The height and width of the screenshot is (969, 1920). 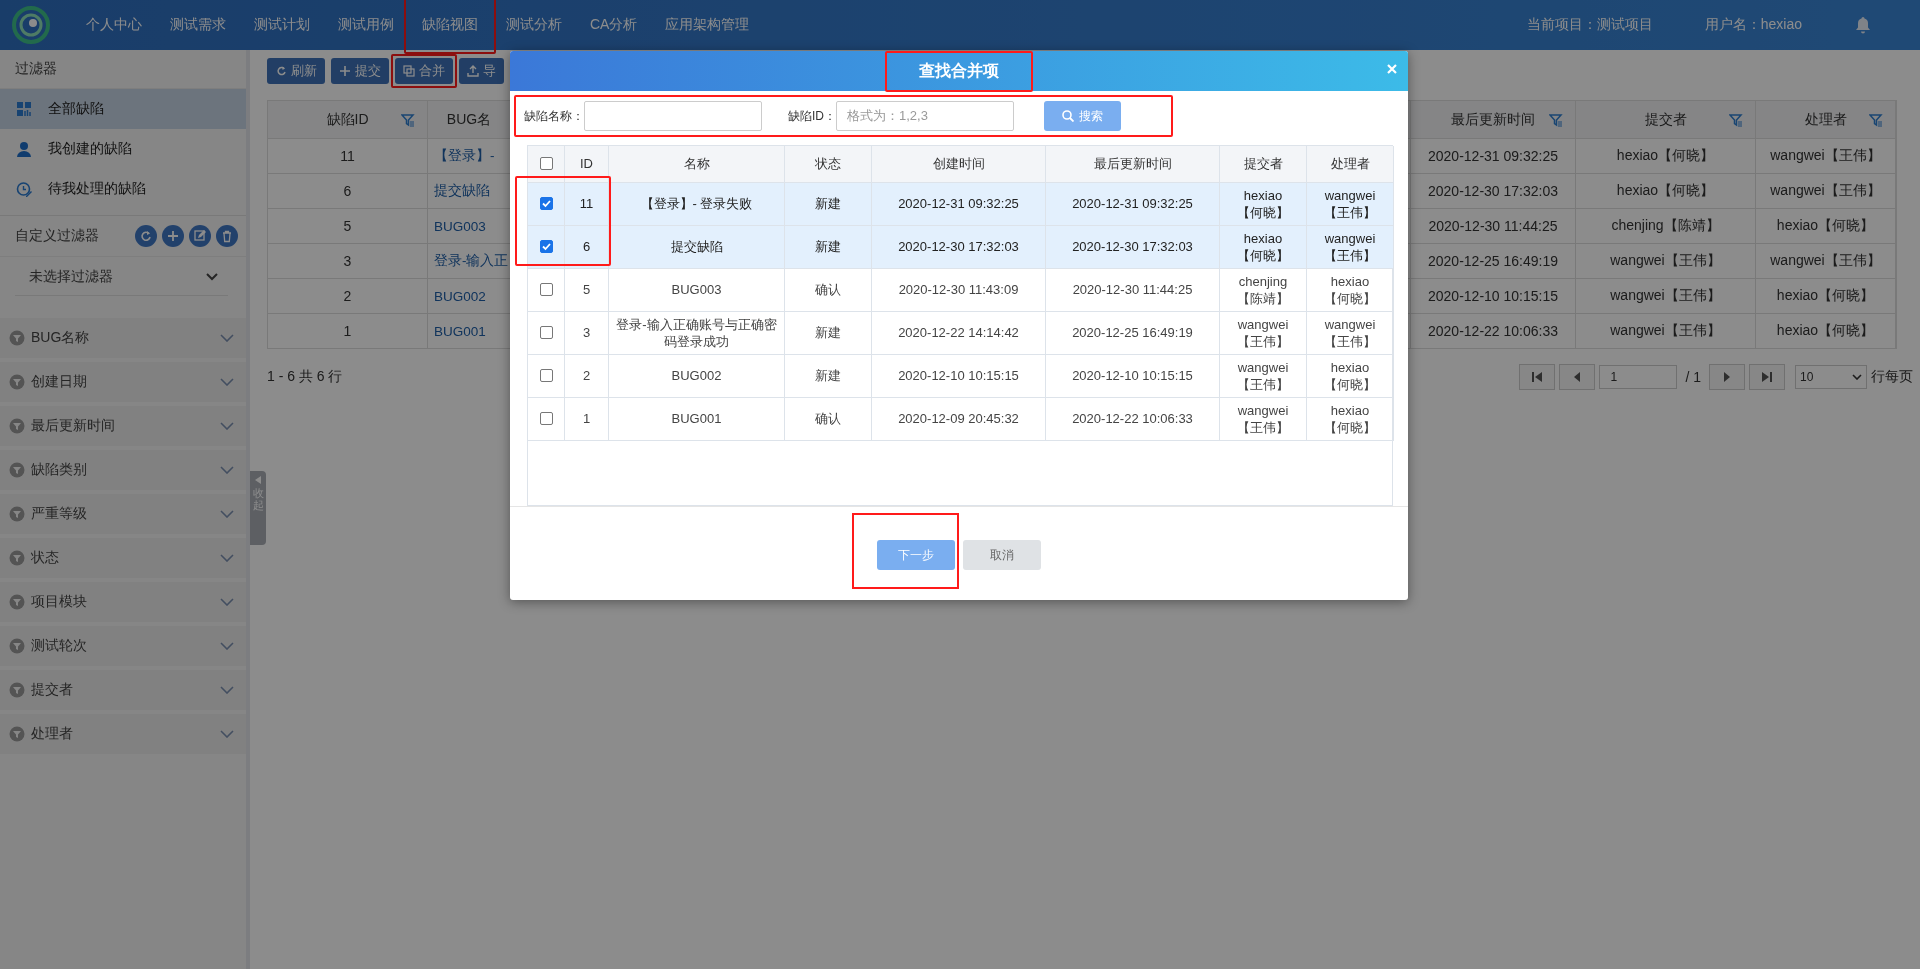 What do you see at coordinates (123, 426) in the screenshot?
I see `filter-group-header: 最后更新时间` at bounding box center [123, 426].